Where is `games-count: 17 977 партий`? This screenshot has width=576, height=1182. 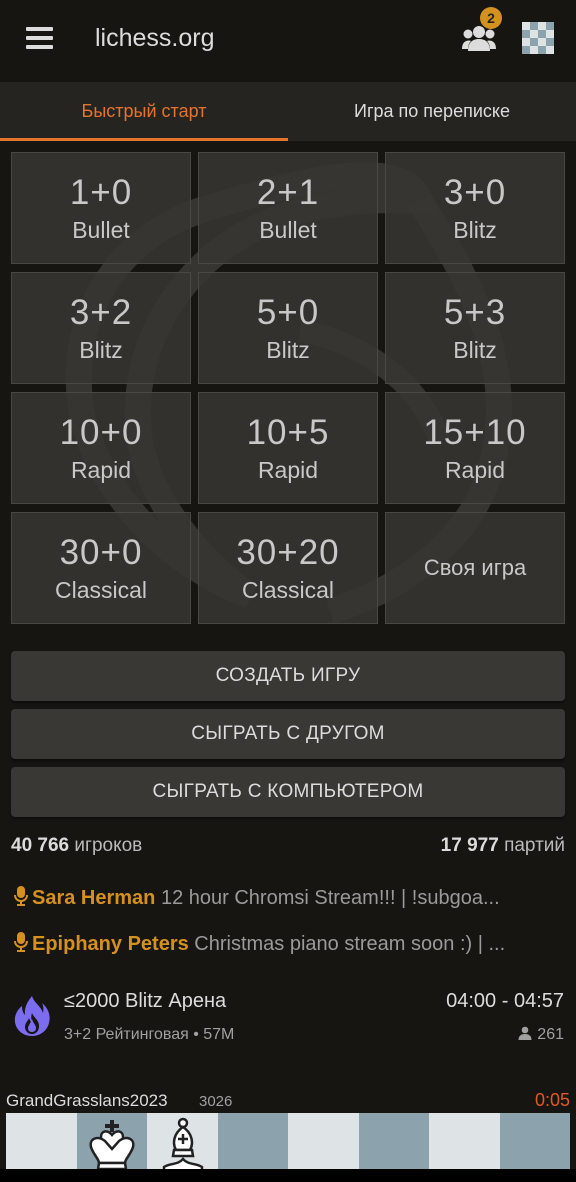 games-count: 17 977 партий is located at coordinates (503, 846).